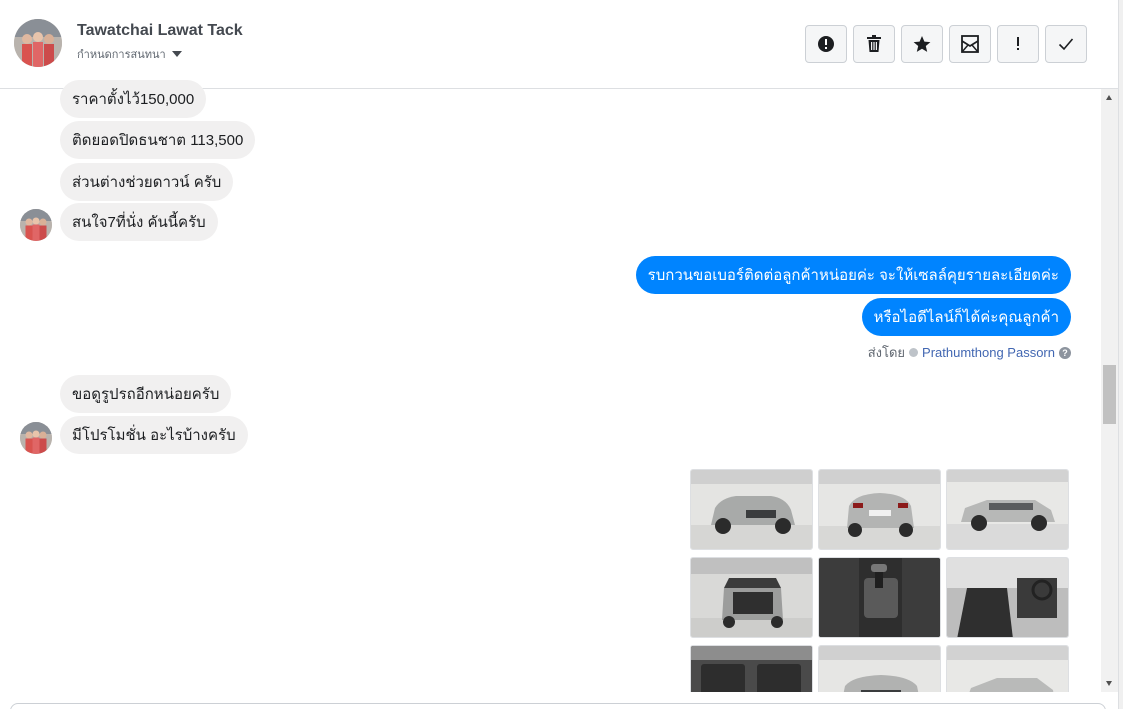 This screenshot has height=709, width=1123. I want to click on conversation-toolbar, so click(946, 44).